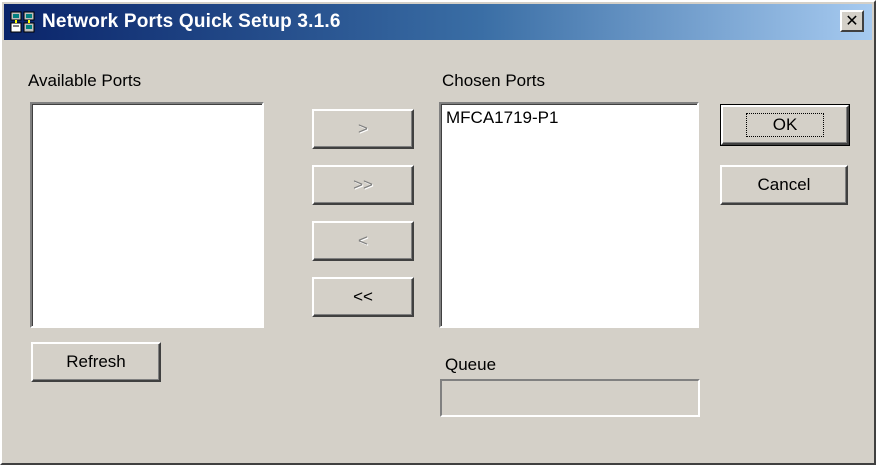 The image size is (876, 465). Describe the element at coordinates (569, 215) in the screenshot. I see `chosen-ports-list: MFCA1719-P1` at that location.